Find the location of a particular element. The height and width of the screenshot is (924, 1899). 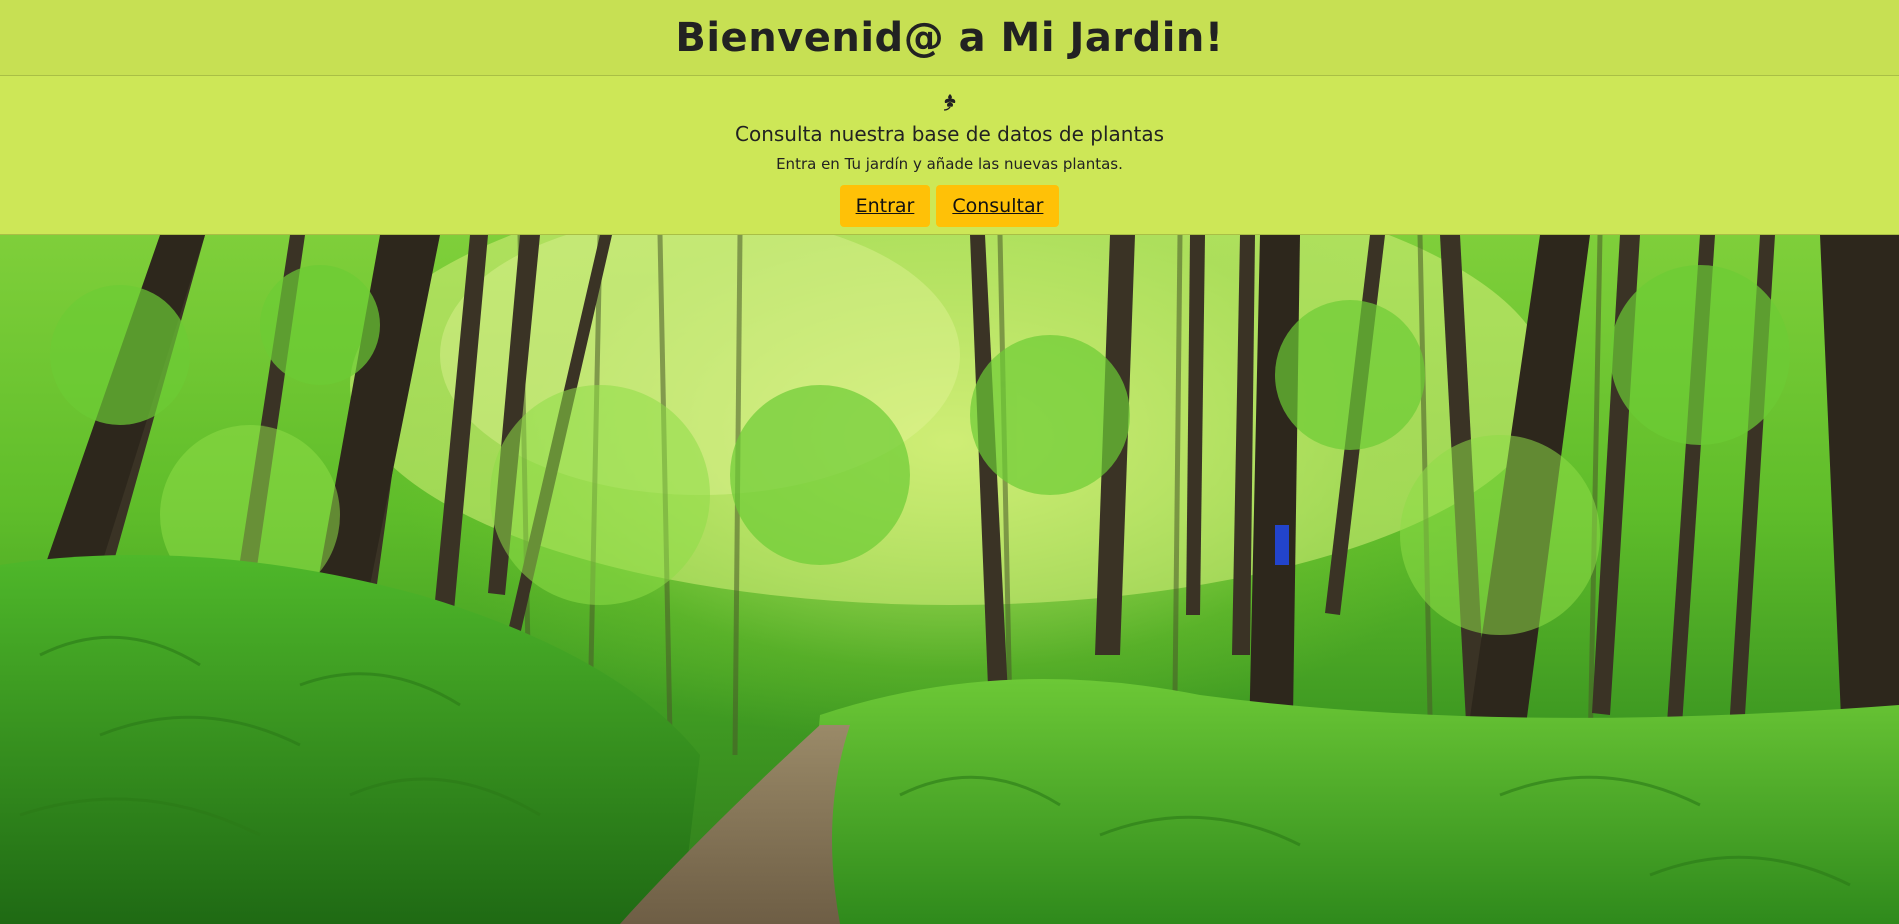

leaf-icon is located at coordinates (950, 104).